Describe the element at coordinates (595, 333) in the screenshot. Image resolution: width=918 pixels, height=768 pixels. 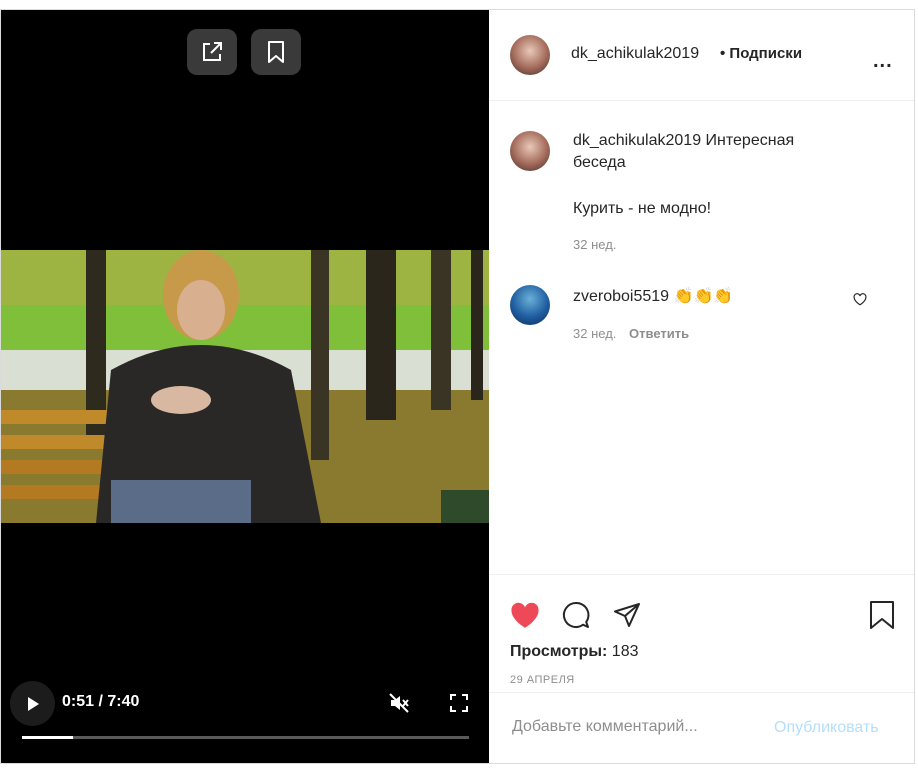
I see `comment-age: 32 нед.` at that location.